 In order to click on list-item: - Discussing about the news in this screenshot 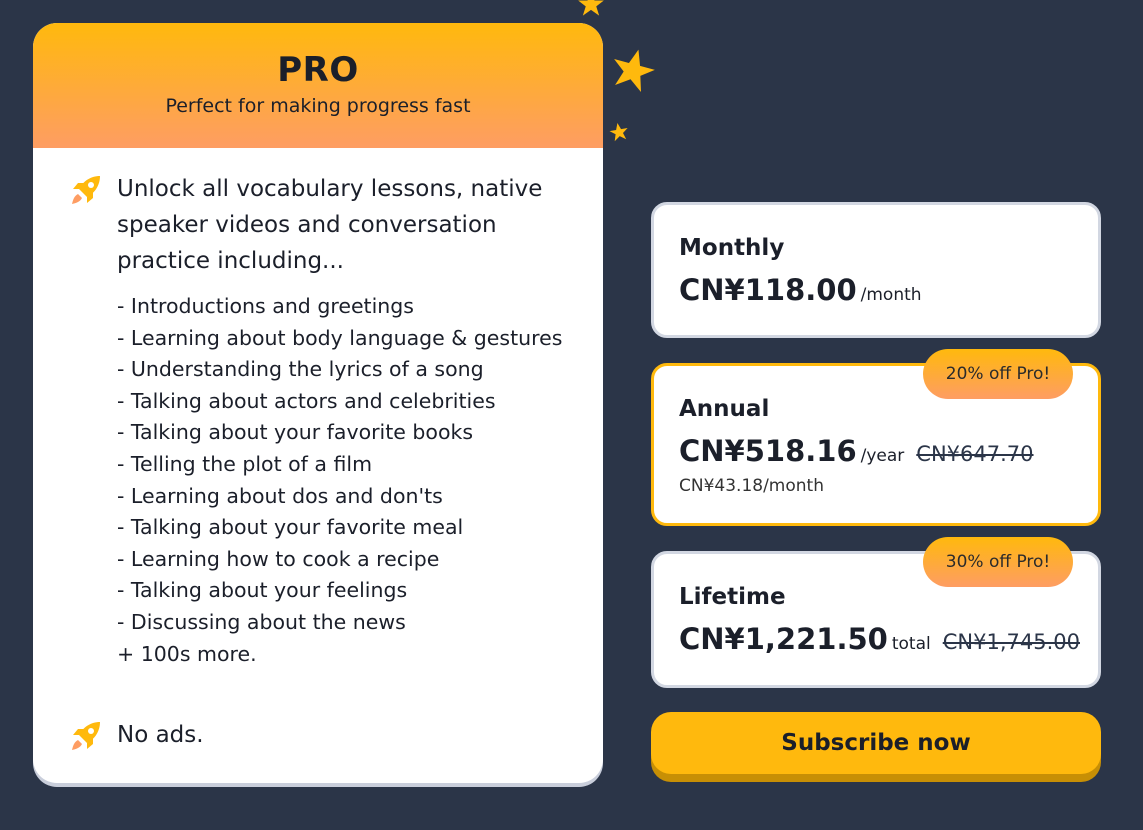, I will do `click(261, 621)`.